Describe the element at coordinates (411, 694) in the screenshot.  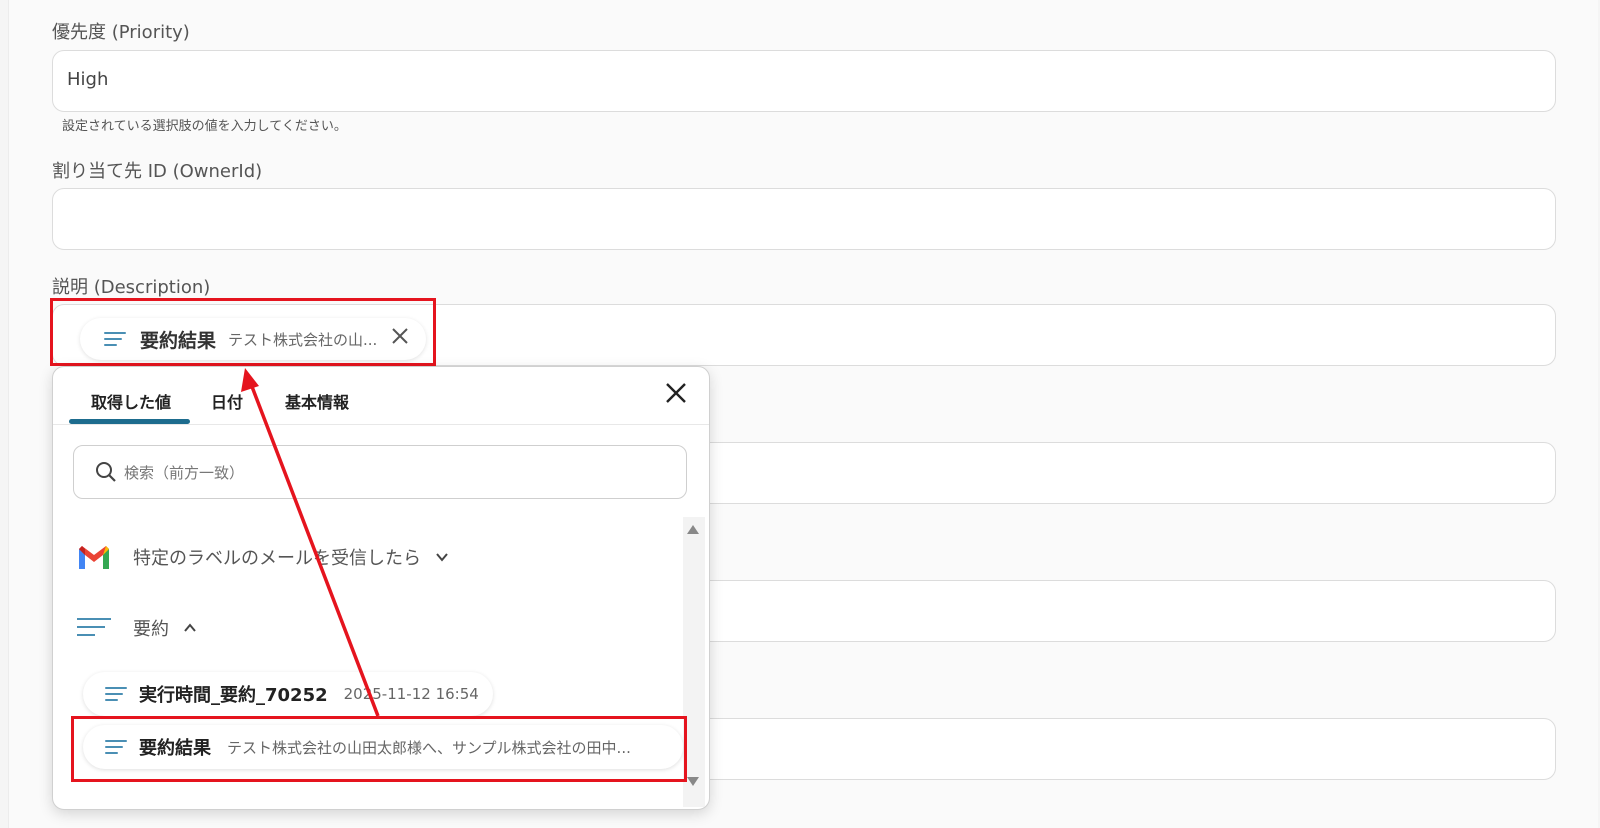
I see `item-value: 2025-11-12 16:54` at that location.